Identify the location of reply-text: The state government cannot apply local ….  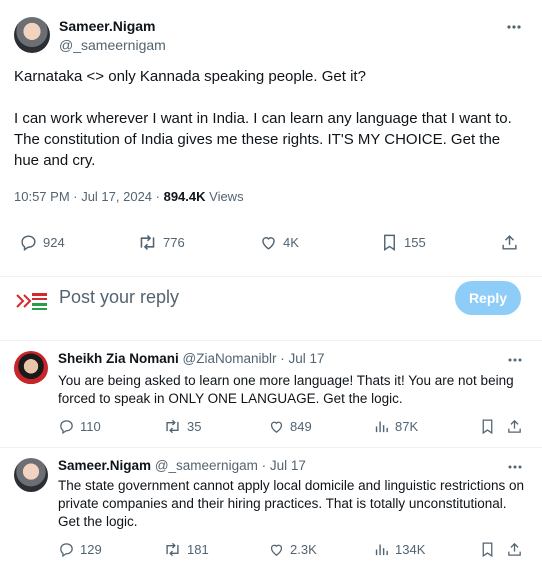
(291, 503).